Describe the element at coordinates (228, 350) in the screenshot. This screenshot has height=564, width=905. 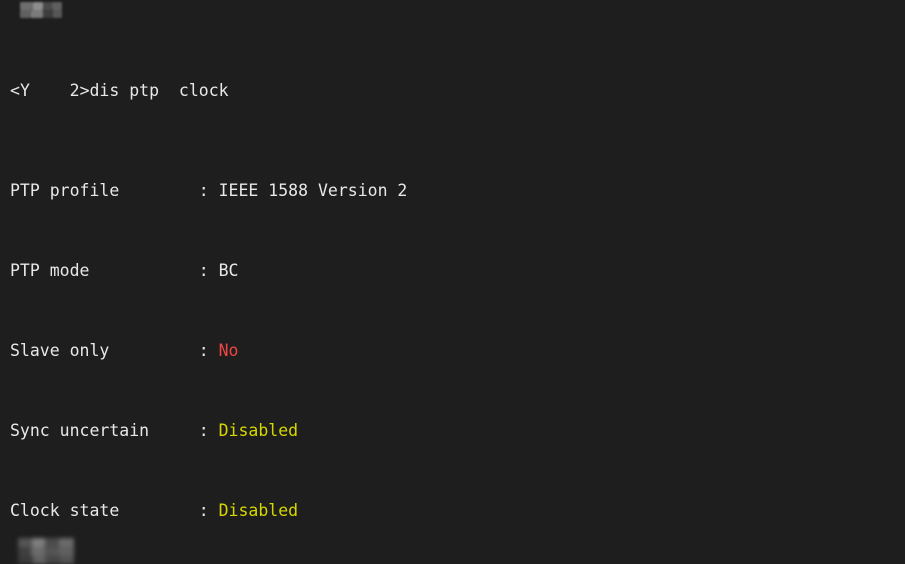
I see `field-value: No` at that location.